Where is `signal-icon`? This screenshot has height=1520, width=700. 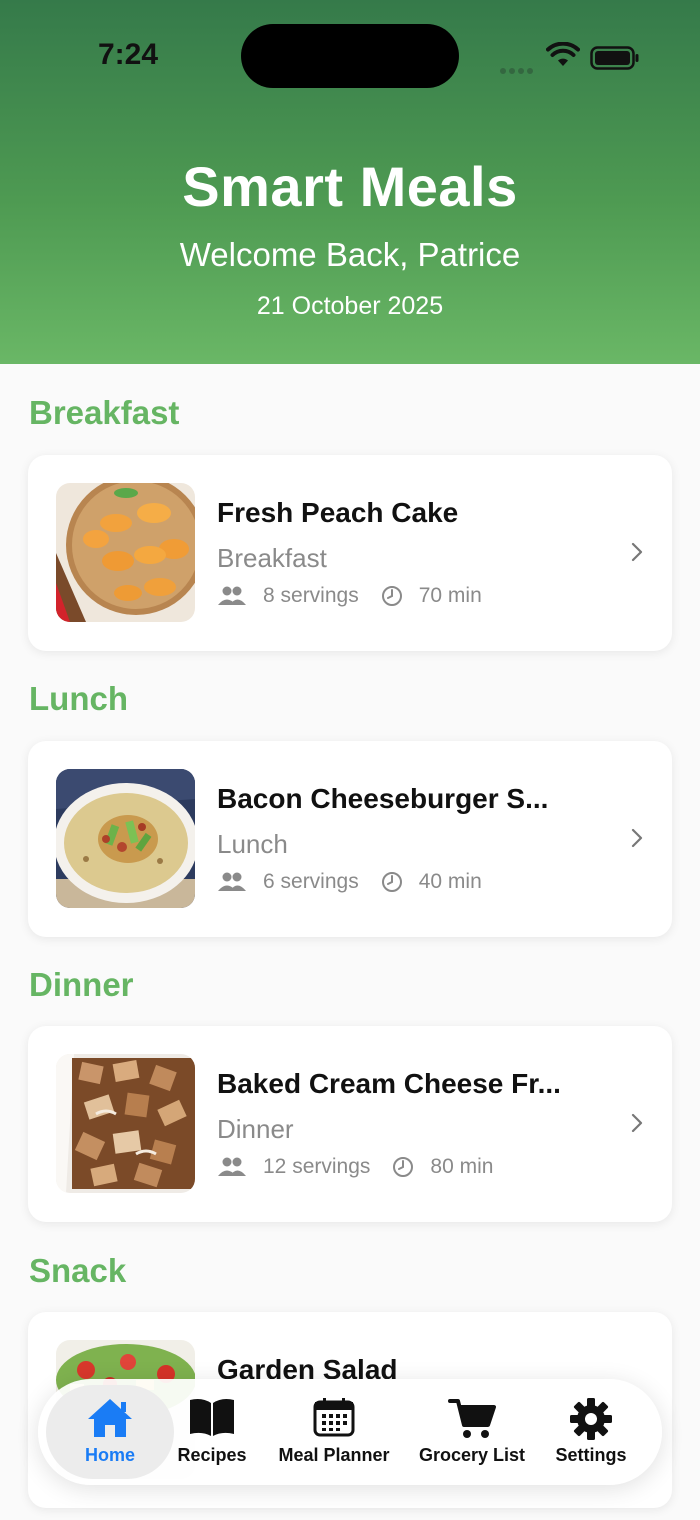 signal-icon is located at coordinates (518, 70).